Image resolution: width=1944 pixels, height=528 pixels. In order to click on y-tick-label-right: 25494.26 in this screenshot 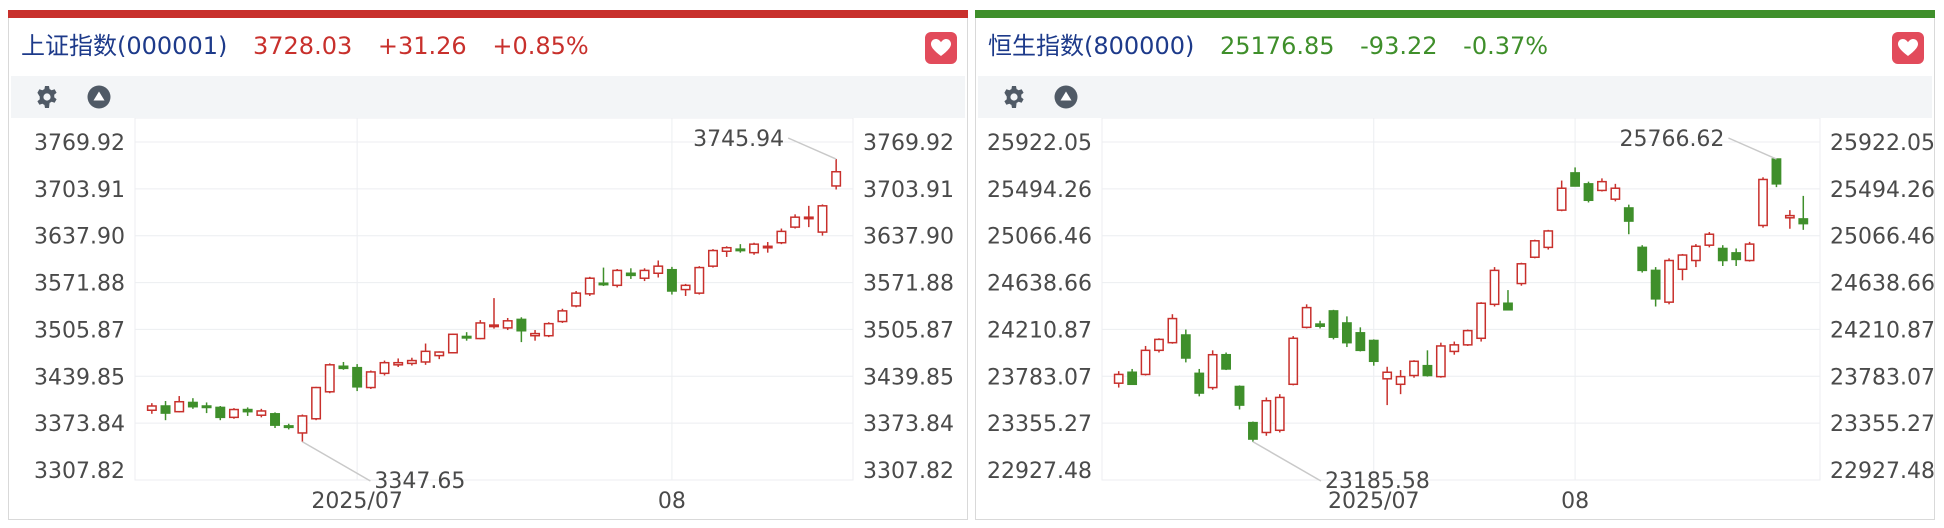, I will do `click(1882, 190)`.